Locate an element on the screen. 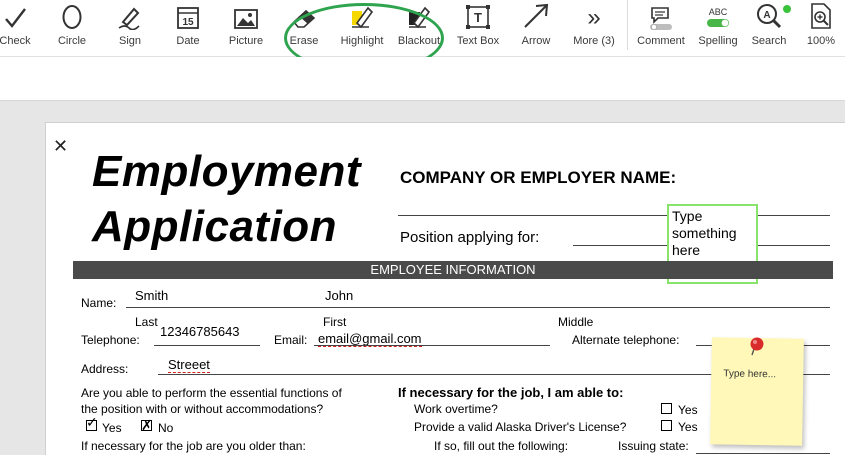 This screenshot has width=845, height=455. title-employment: Employment is located at coordinates (227, 171).